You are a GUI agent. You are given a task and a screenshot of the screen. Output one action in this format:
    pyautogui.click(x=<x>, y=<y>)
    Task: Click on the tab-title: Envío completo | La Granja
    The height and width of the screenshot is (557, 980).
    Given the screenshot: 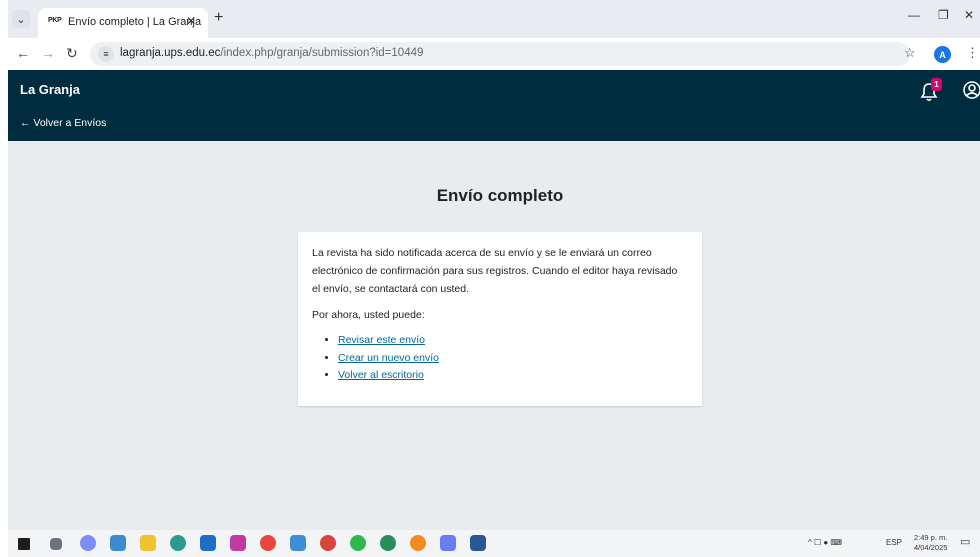 What is the action you would take?
    pyautogui.click(x=135, y=22)
    